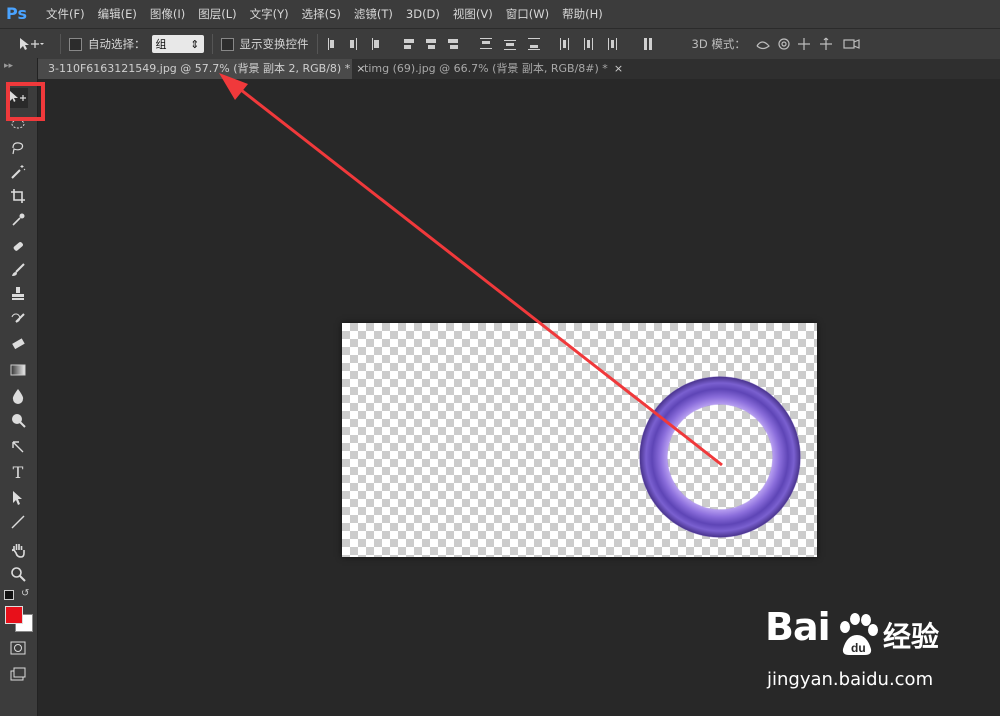  Describe the element at coordinates (161, 44) in the screenshot. I see `auto-select-value: 组` at that location.